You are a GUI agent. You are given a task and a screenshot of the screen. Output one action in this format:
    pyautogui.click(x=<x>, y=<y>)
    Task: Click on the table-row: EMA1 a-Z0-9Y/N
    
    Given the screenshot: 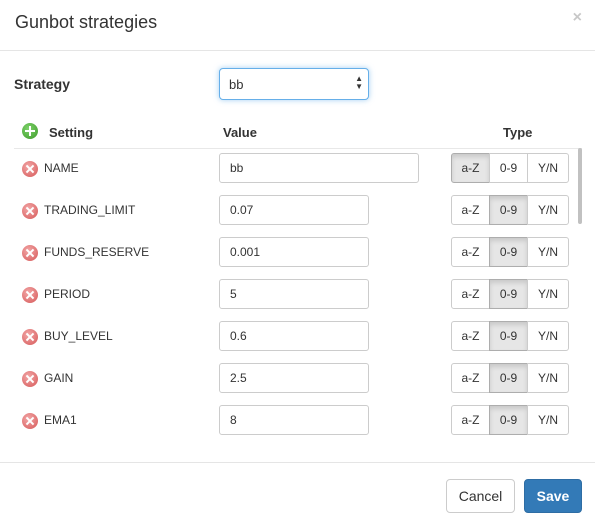 What is the action you would take?
    pyautogui.click(x=298, y=421)
    